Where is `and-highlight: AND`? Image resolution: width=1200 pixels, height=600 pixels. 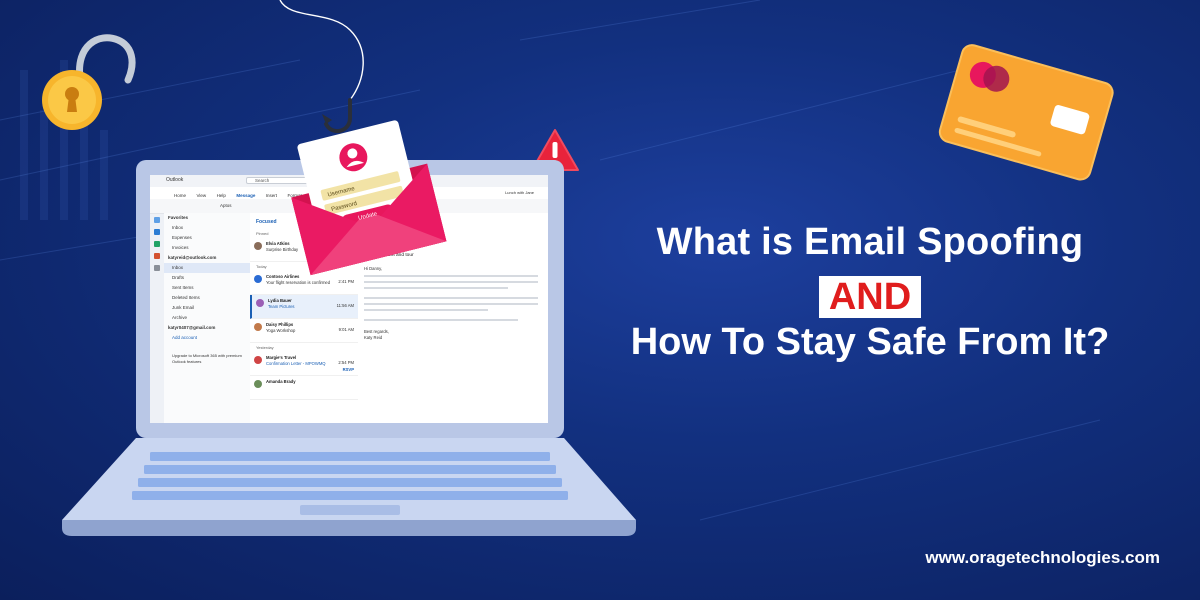 and-highlight: AND is located at coordinates (870, 297).